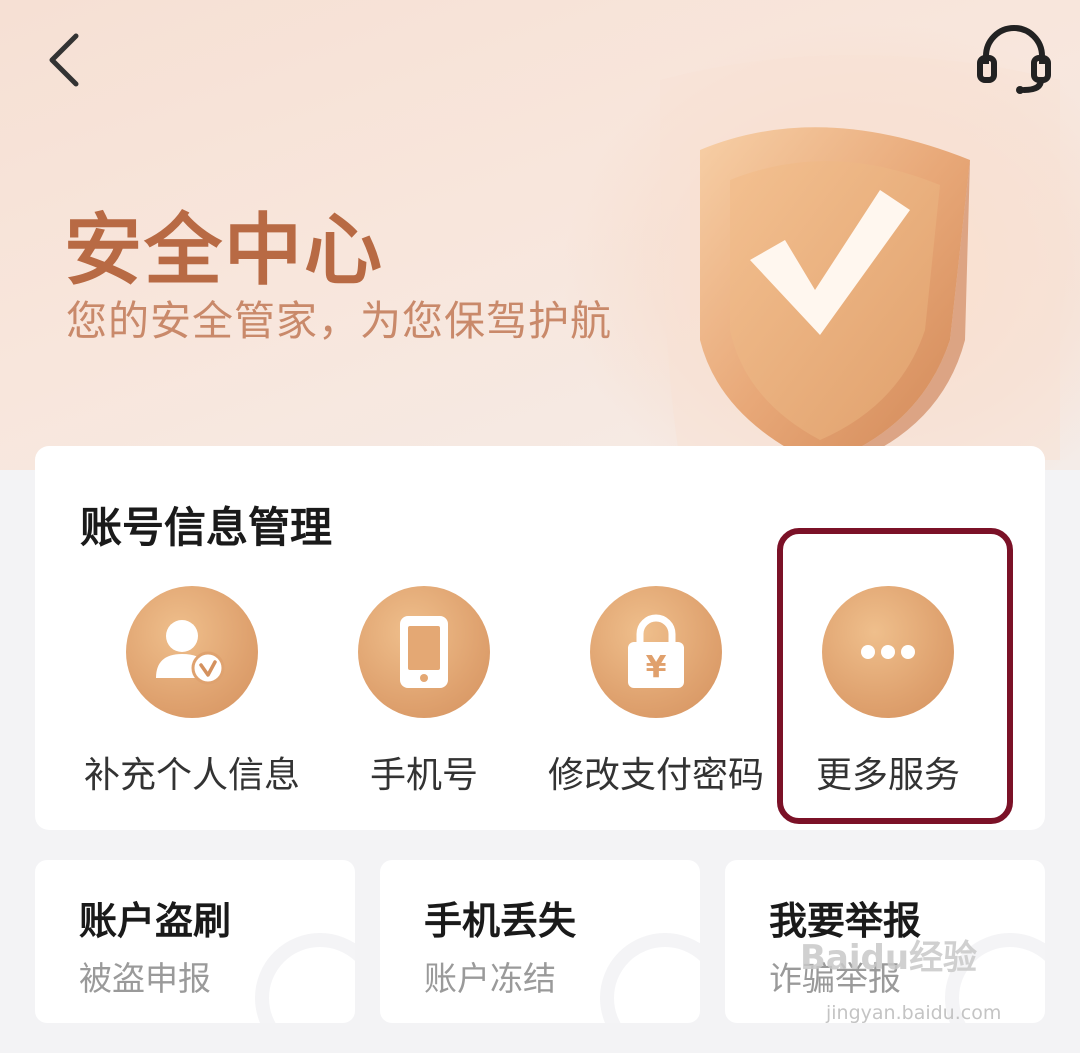  I want to click on lock-yuan-icon: ¥, so click(656, 651).